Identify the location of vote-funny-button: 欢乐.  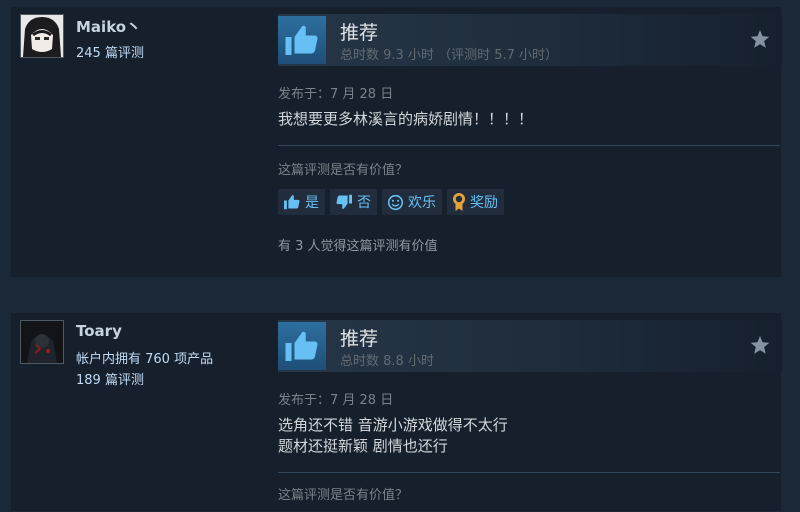
(412, 202).